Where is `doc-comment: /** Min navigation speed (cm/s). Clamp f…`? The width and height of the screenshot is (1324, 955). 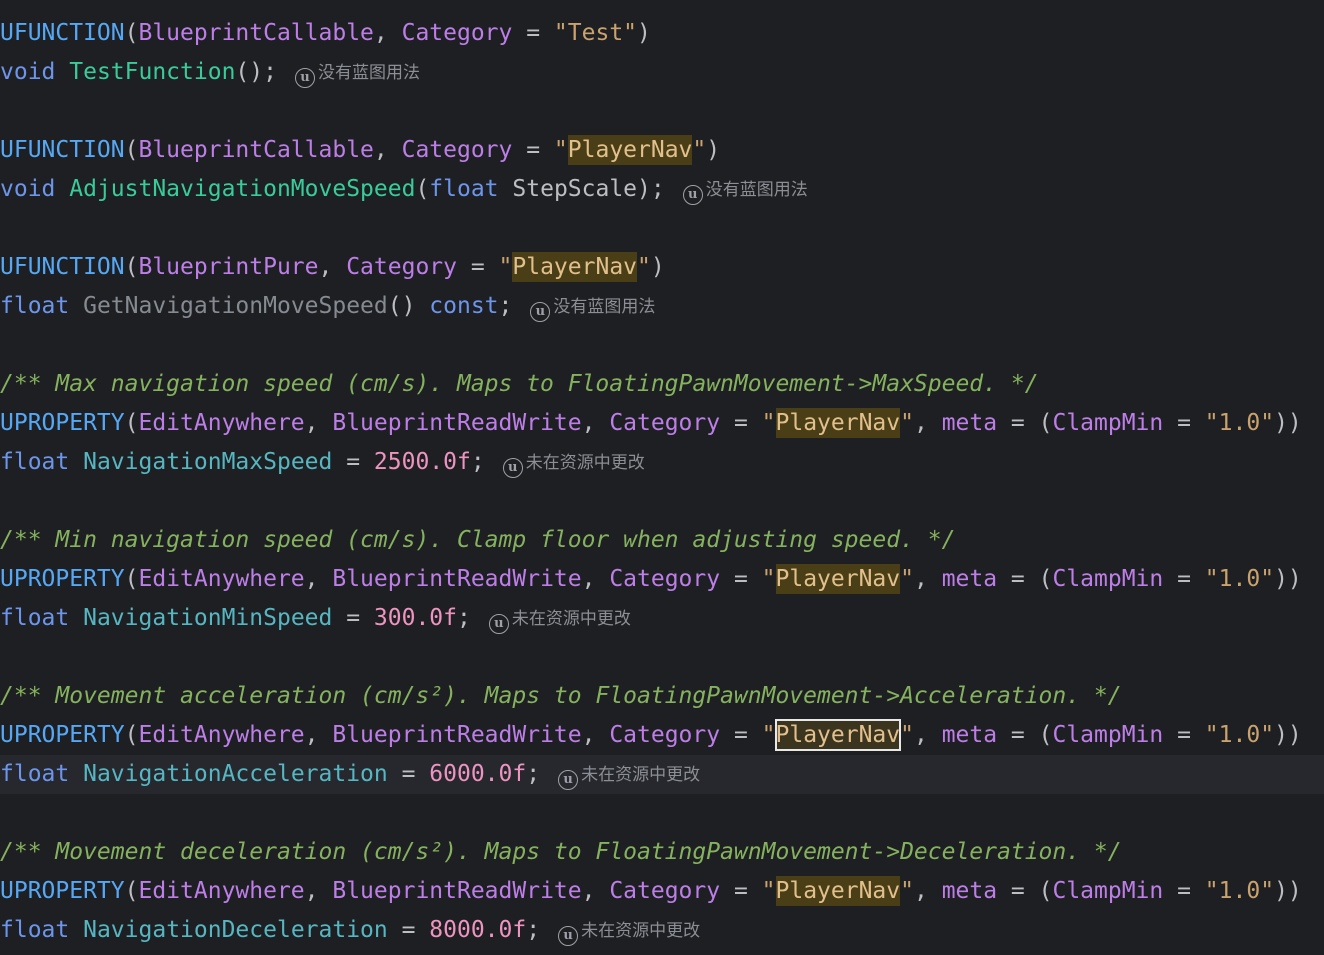
doc-comment: /** Min navigation speed (cm/s). Clamp f… is located at coordinates (478, 540).